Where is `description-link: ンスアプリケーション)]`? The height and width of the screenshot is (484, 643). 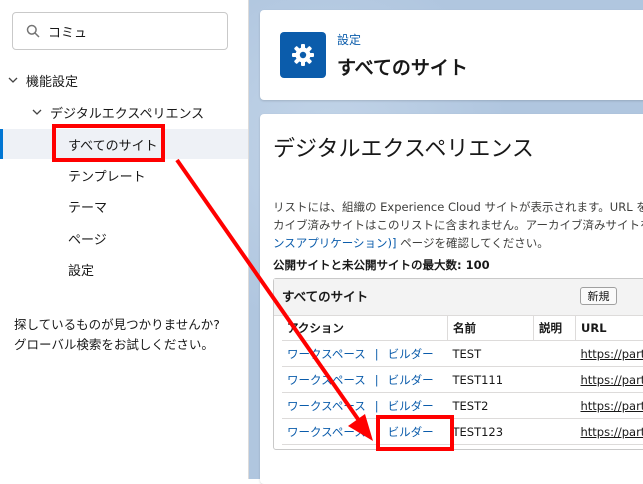
description-link: ンスアプリケーション)] is located at coordinates (335, 243).